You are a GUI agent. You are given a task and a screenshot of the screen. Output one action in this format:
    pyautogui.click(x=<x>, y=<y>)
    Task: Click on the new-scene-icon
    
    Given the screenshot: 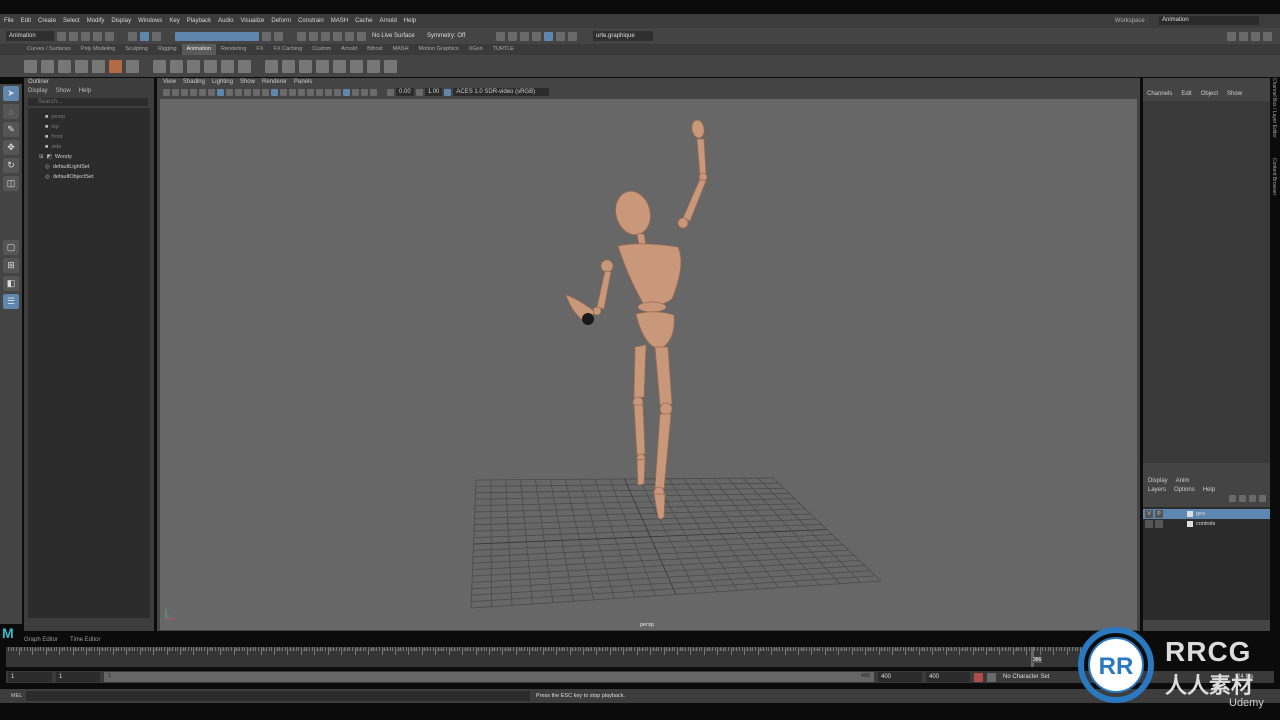 What is the action you would take?
    pyautogui.click(x=61, y=36)
    